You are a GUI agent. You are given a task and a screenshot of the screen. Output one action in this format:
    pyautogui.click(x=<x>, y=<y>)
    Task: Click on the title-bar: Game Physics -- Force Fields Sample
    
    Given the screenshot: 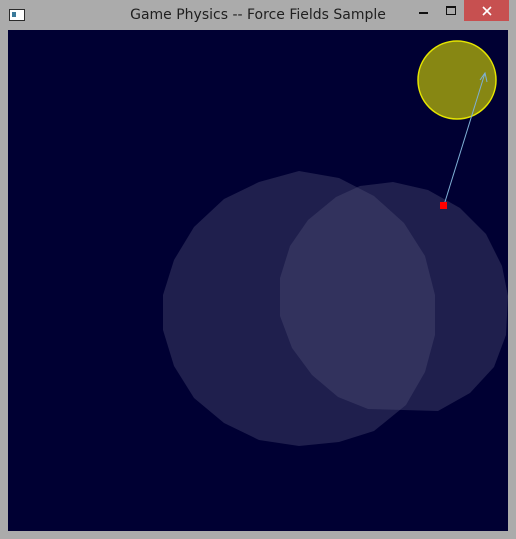 What is the action you would take?
    pyautogui.click(x=258, y=15)
    